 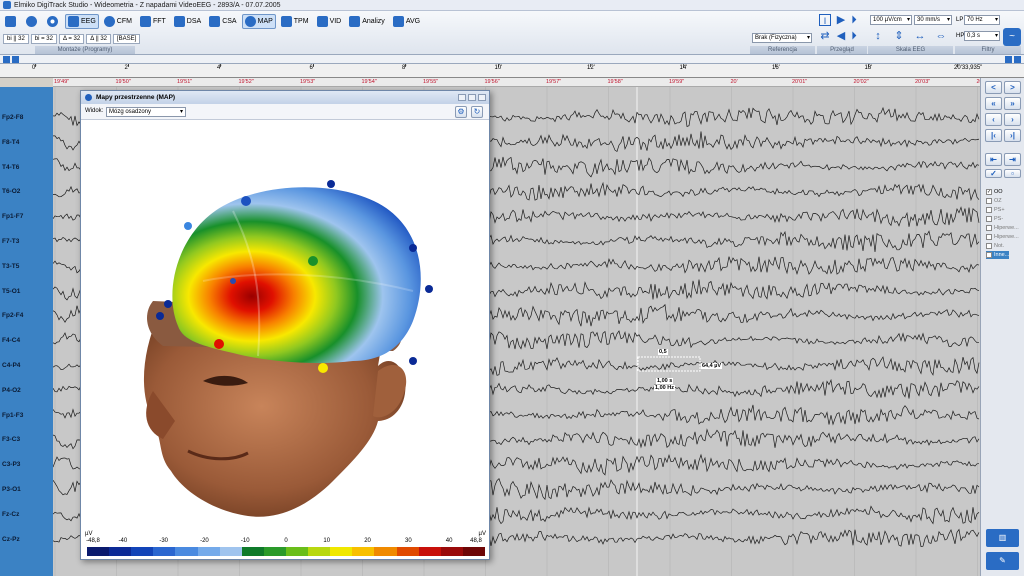 What do you see at coordinates (146, 112) in the screenshot?
I see `view-select: Mózg osadzony` at bounding box center [146, 112].